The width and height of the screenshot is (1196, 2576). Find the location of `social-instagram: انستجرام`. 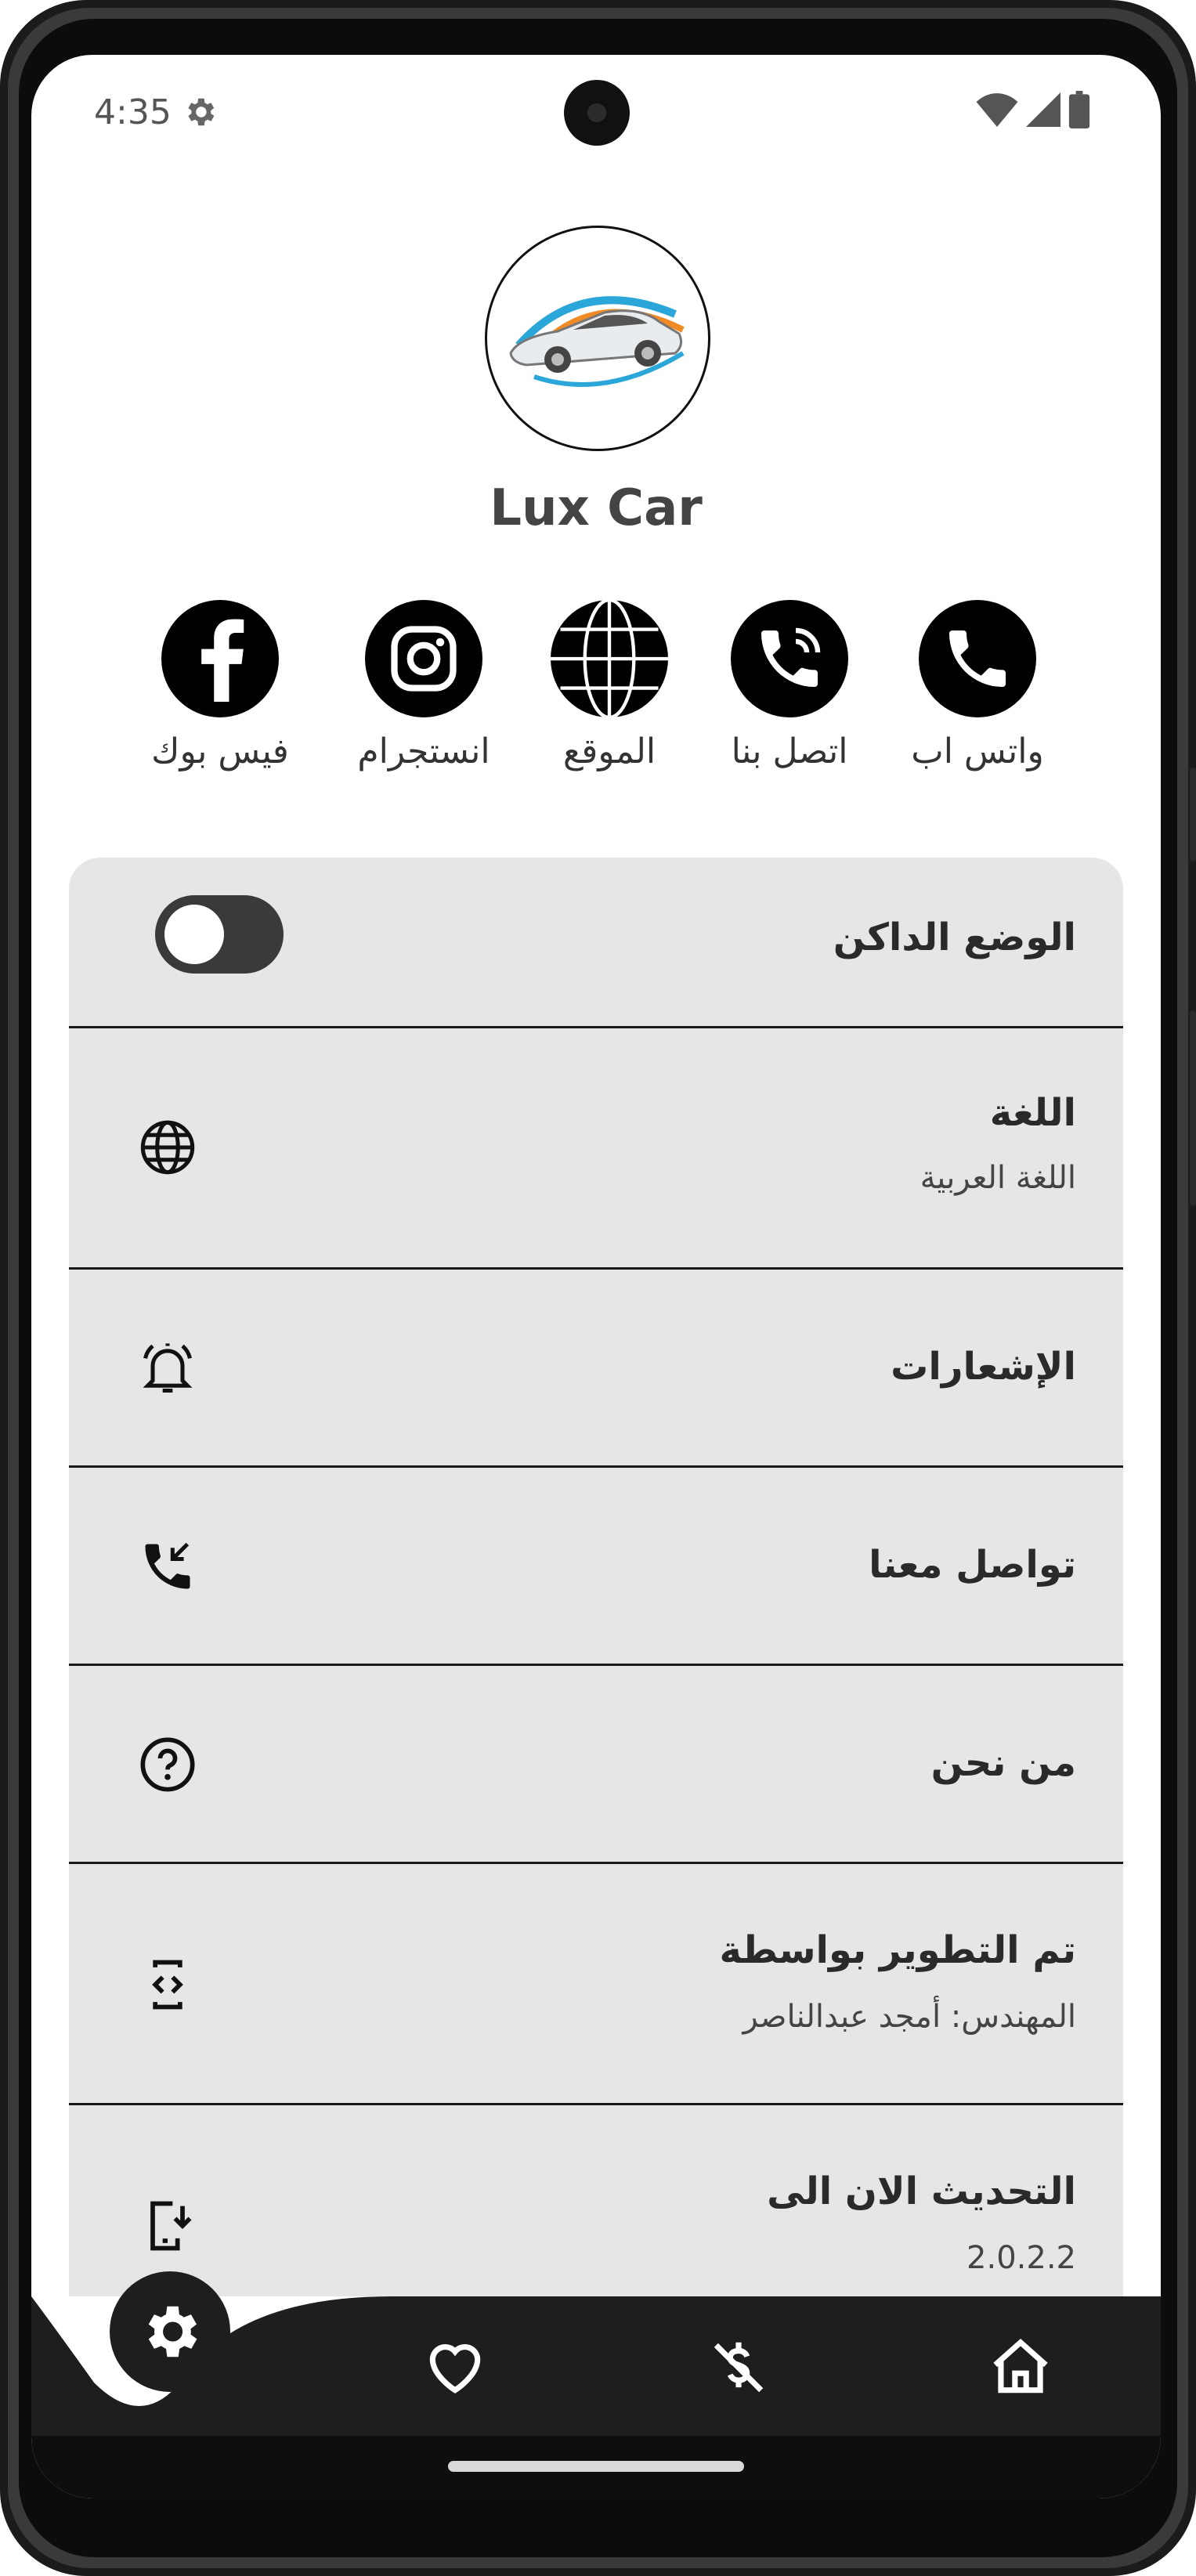

social-instagram: انستجرام is located at coordinates (423, 685).